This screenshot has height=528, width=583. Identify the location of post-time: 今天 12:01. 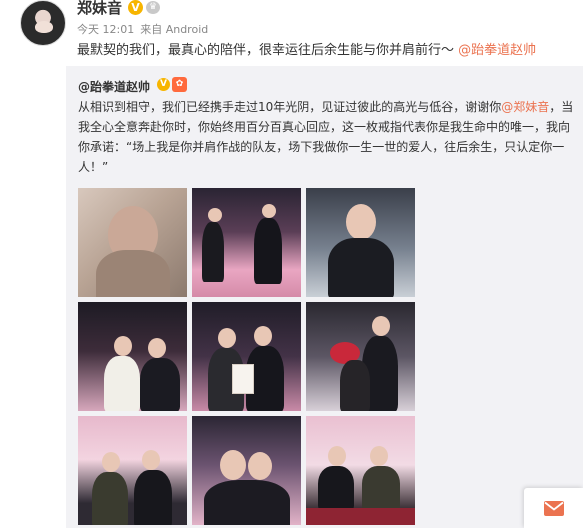
(105, 29).